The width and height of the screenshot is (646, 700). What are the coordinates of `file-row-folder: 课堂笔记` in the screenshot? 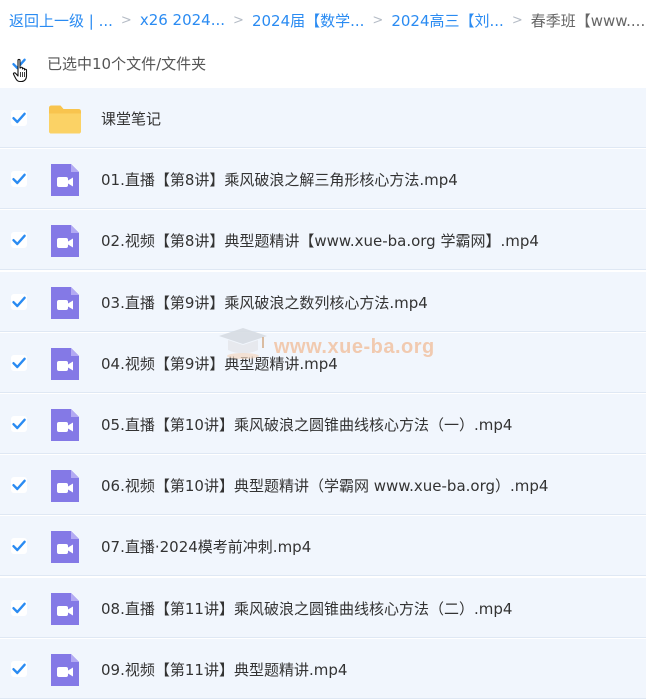 It's located at (323, 118).